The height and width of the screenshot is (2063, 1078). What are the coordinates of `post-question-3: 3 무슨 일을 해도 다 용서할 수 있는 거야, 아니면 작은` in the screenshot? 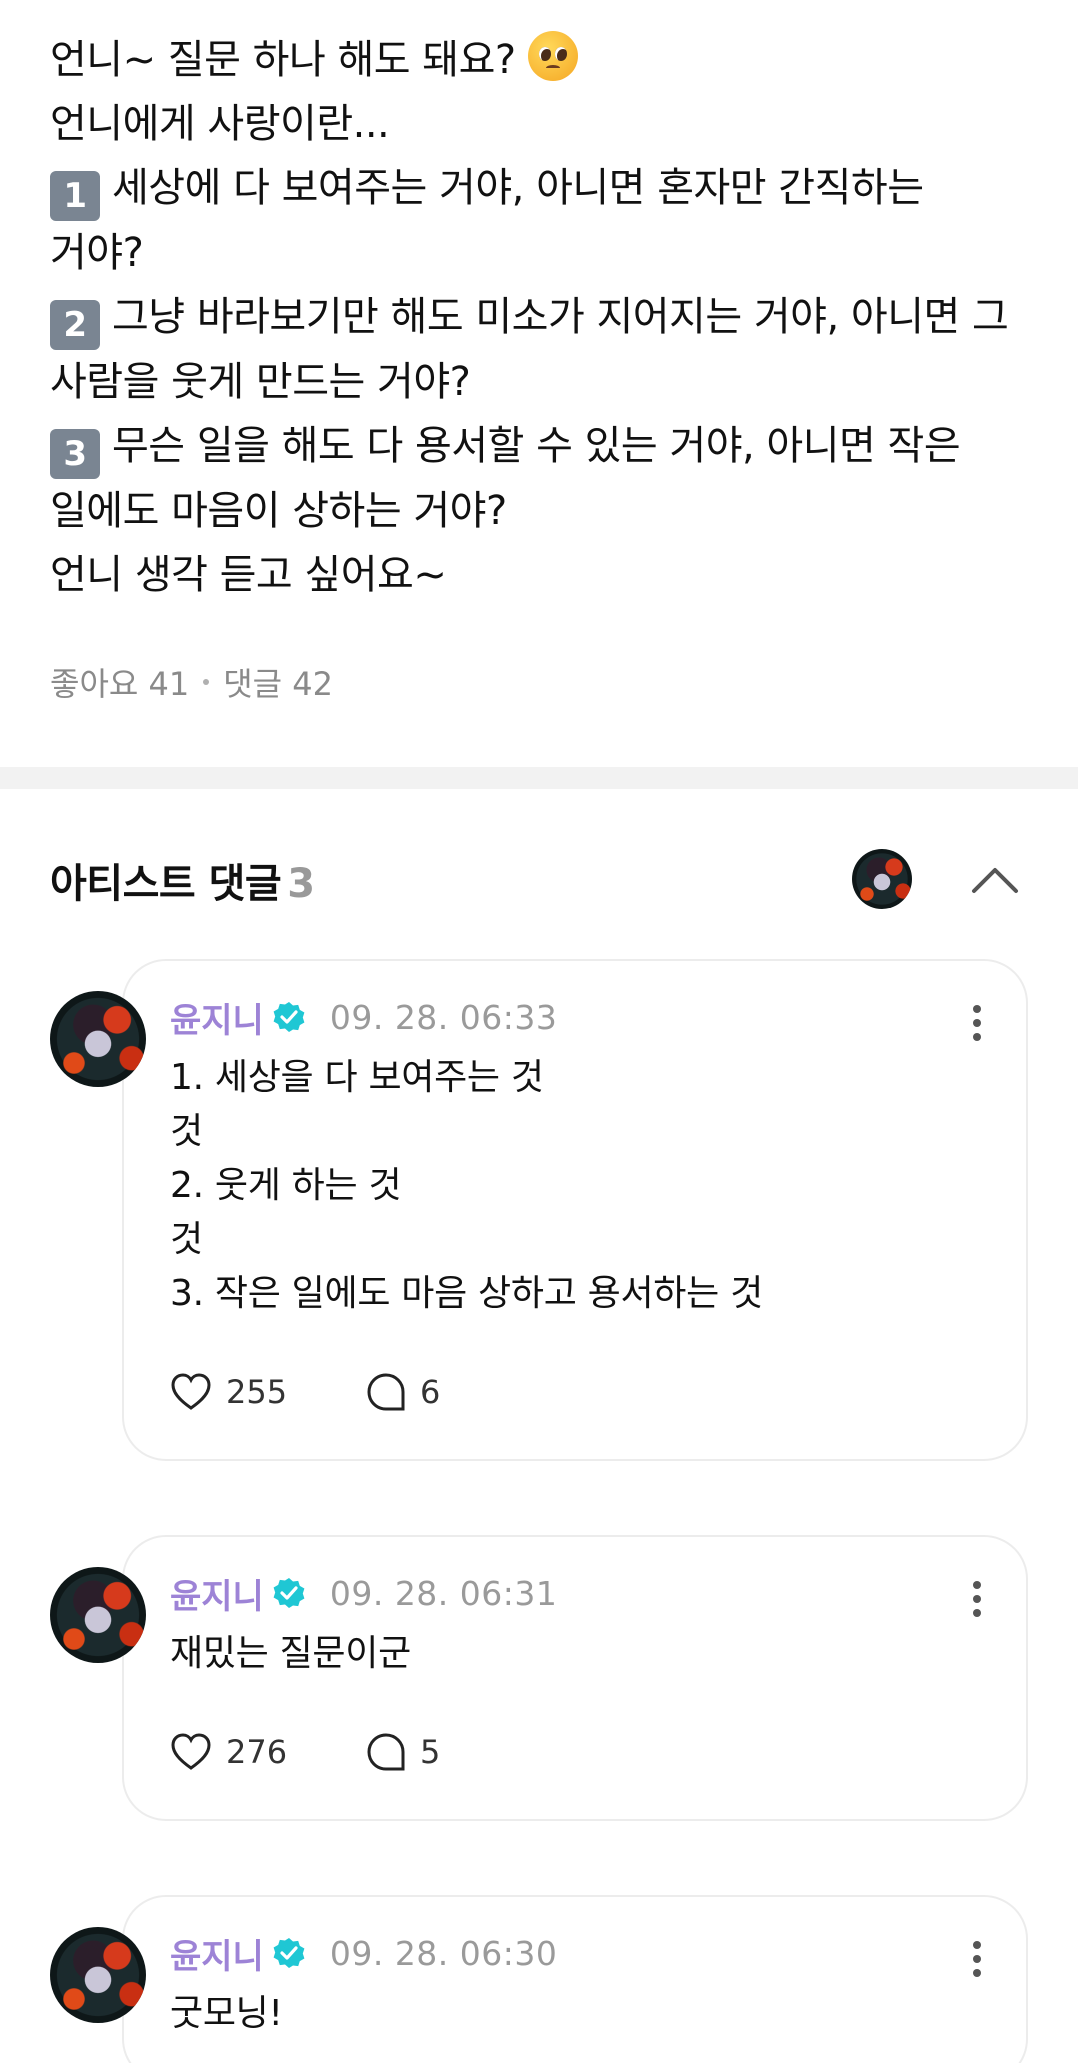 It's located at (539, 446).